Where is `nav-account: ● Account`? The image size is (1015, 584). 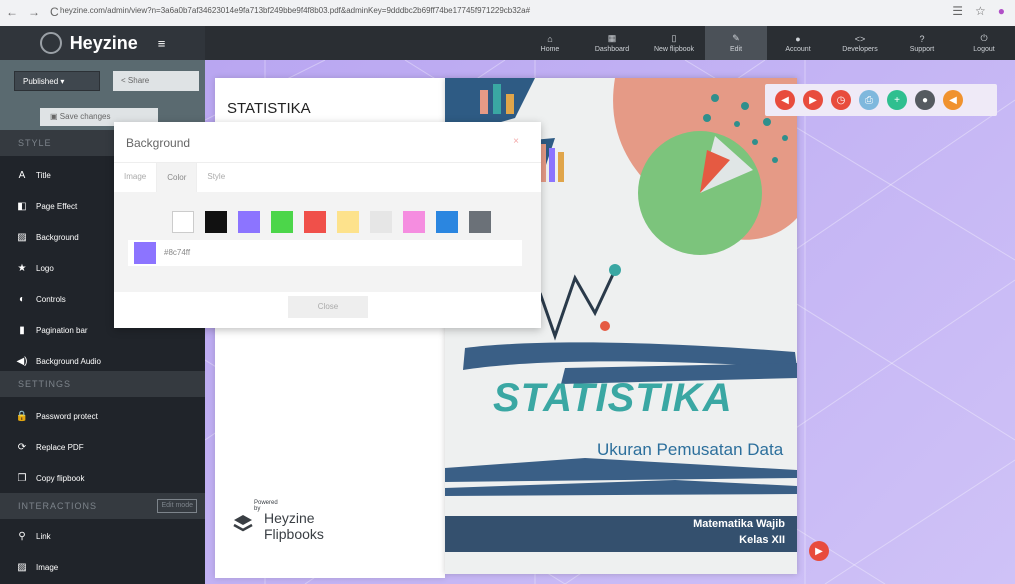
nav-account: ● Account is located at coordinates (798, 43).